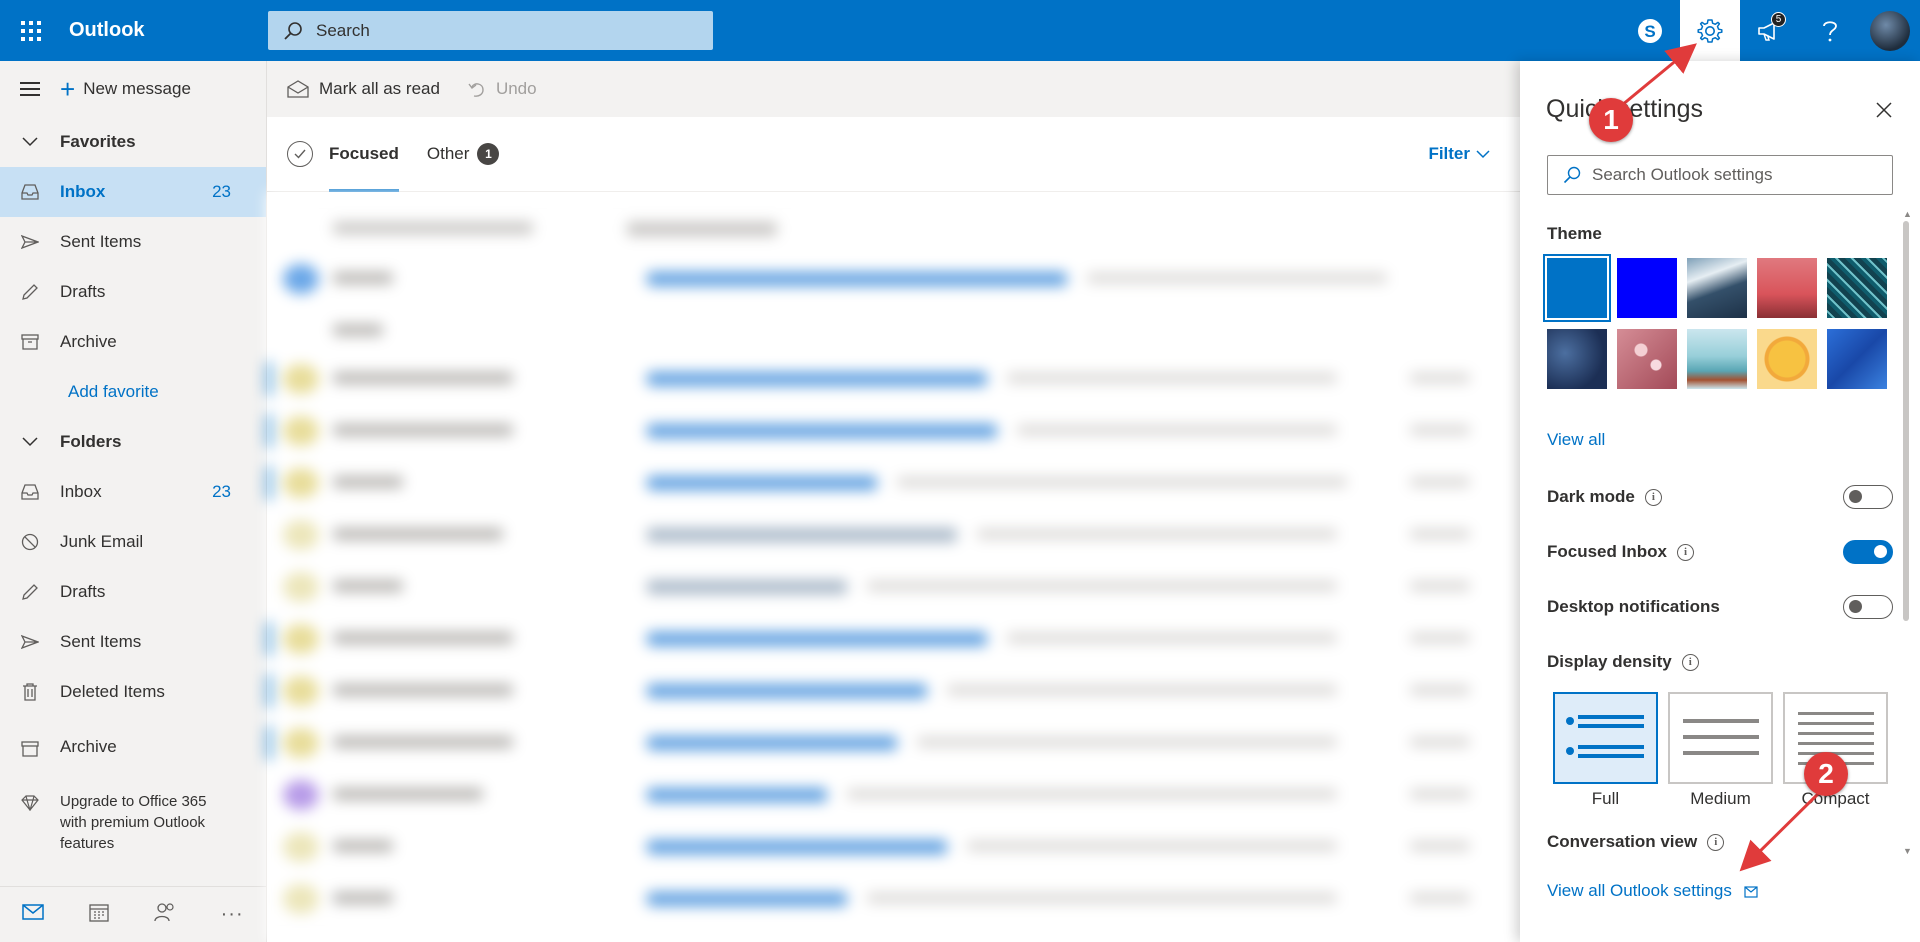  What do you see at coordinates (379, 88) in the screenshot?
I see `mark-all-read-label: Mark all as read` at bounding box center [379, 88].